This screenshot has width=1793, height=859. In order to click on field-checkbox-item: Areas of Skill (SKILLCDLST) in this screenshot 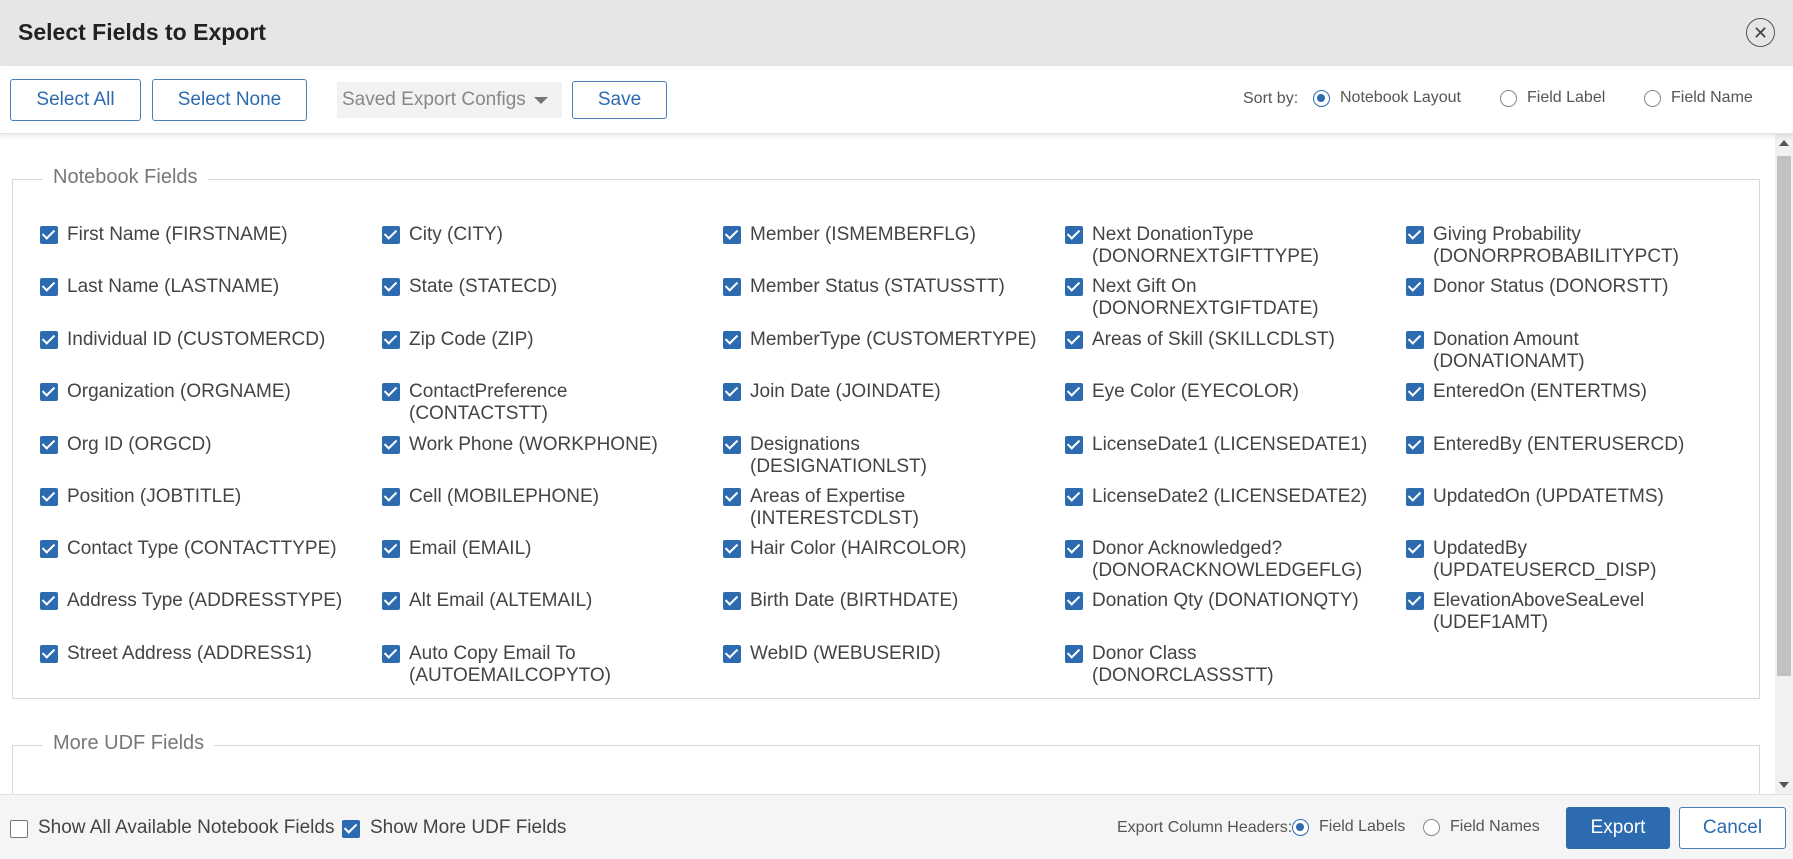, I will do `click(1223, 340)`.